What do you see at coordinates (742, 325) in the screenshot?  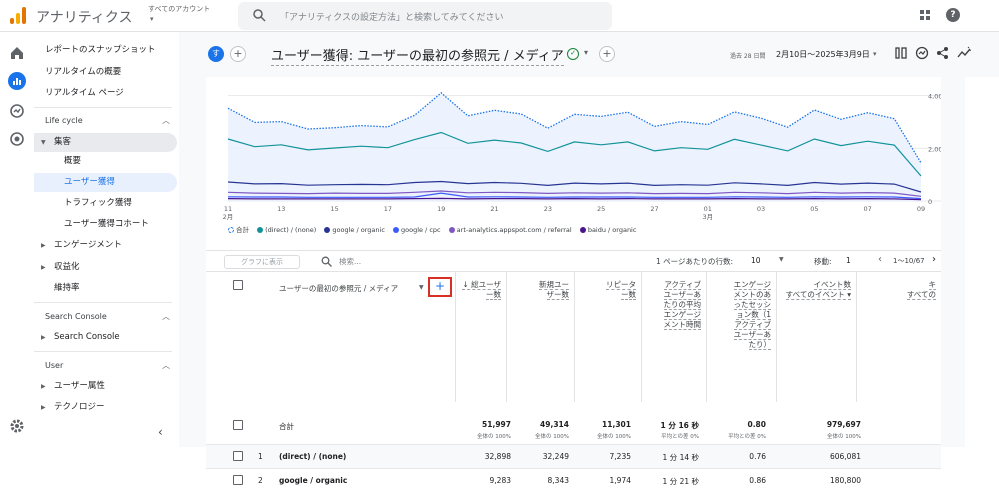 I see `metric-header-row: アクティブ` at bounding box center [742, 325].